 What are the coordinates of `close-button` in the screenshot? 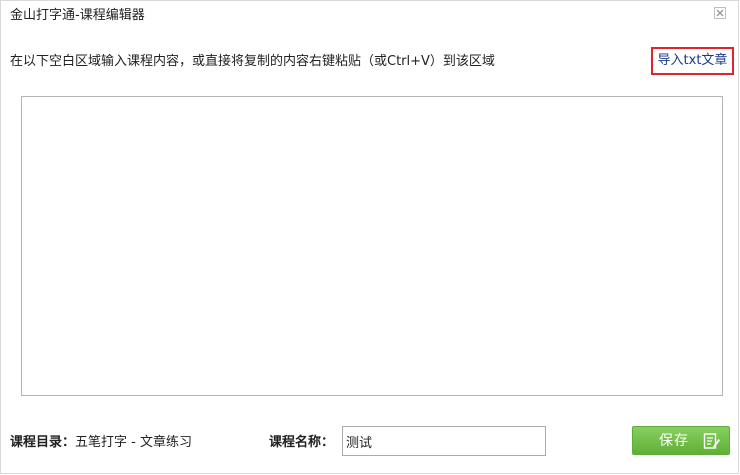 It's located at (720, 13).